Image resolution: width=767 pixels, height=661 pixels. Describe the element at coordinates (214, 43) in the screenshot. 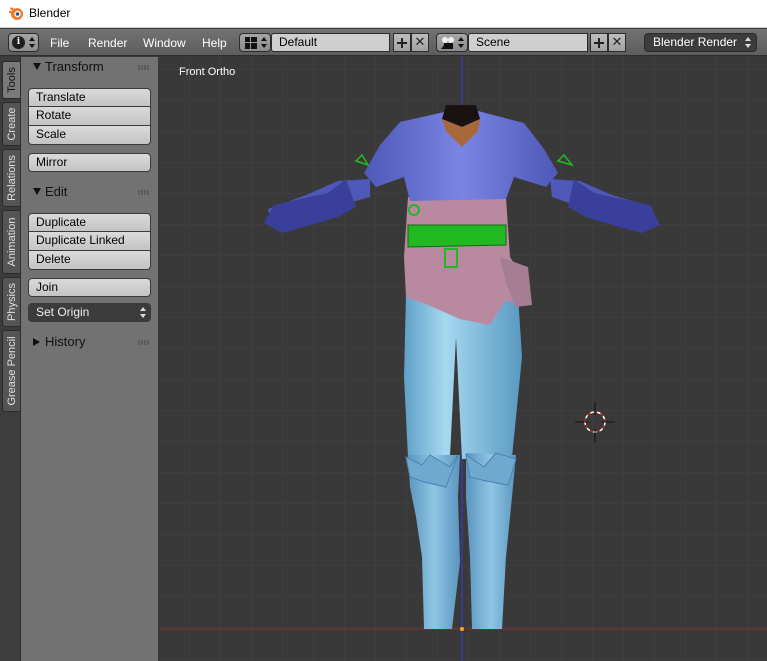

I see `menu-help: Help` at that location.